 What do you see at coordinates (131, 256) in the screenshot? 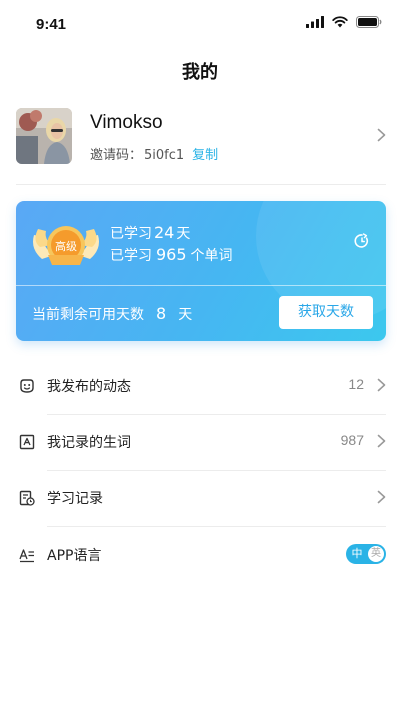
I see `words-prefix: 已学习` at bounding box center [131, 256].